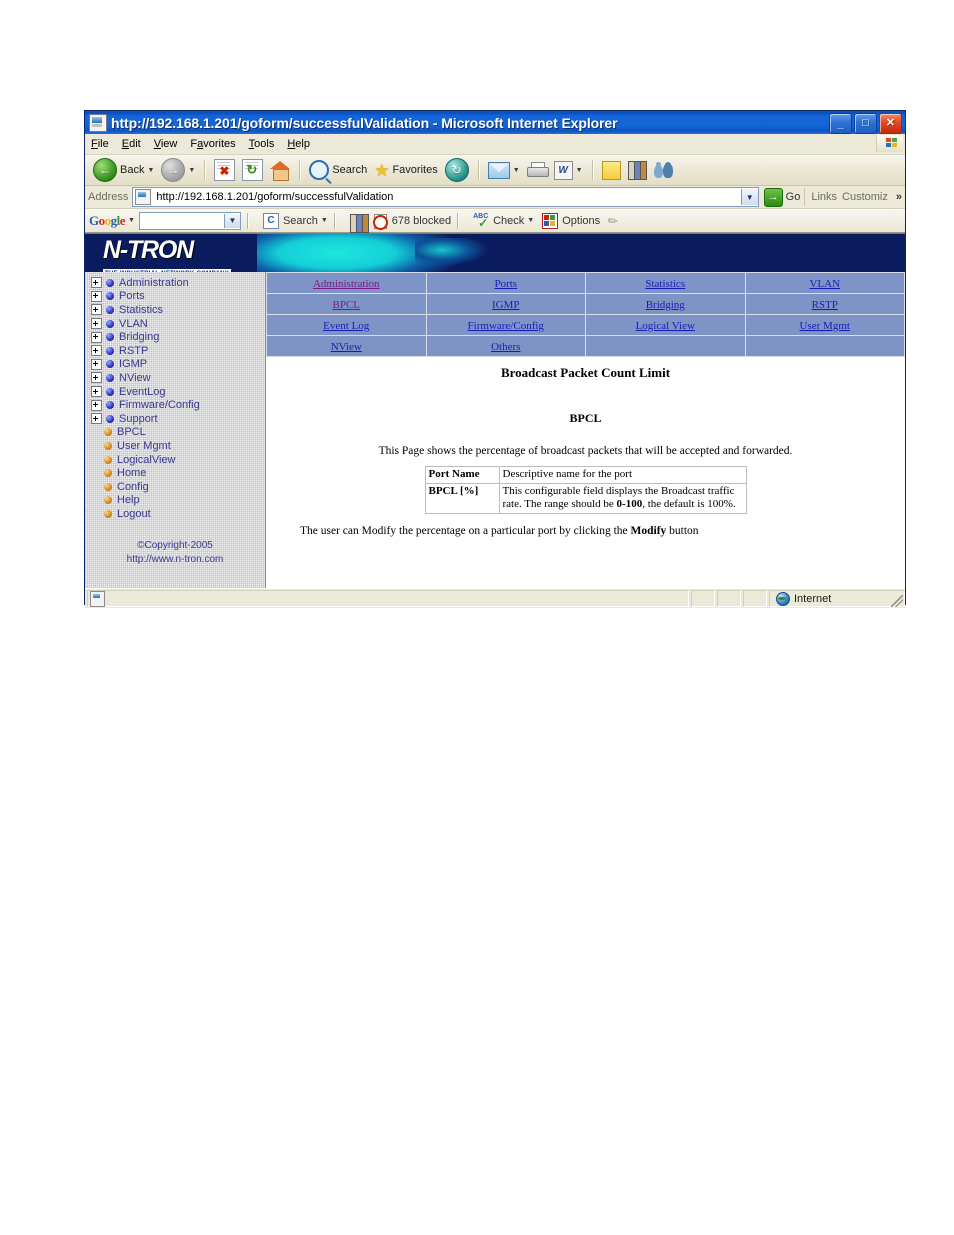 The height and width of the screenshot is (1235, 954). I want to click on menu-item-favorites: Favorites, so click(212, 144).